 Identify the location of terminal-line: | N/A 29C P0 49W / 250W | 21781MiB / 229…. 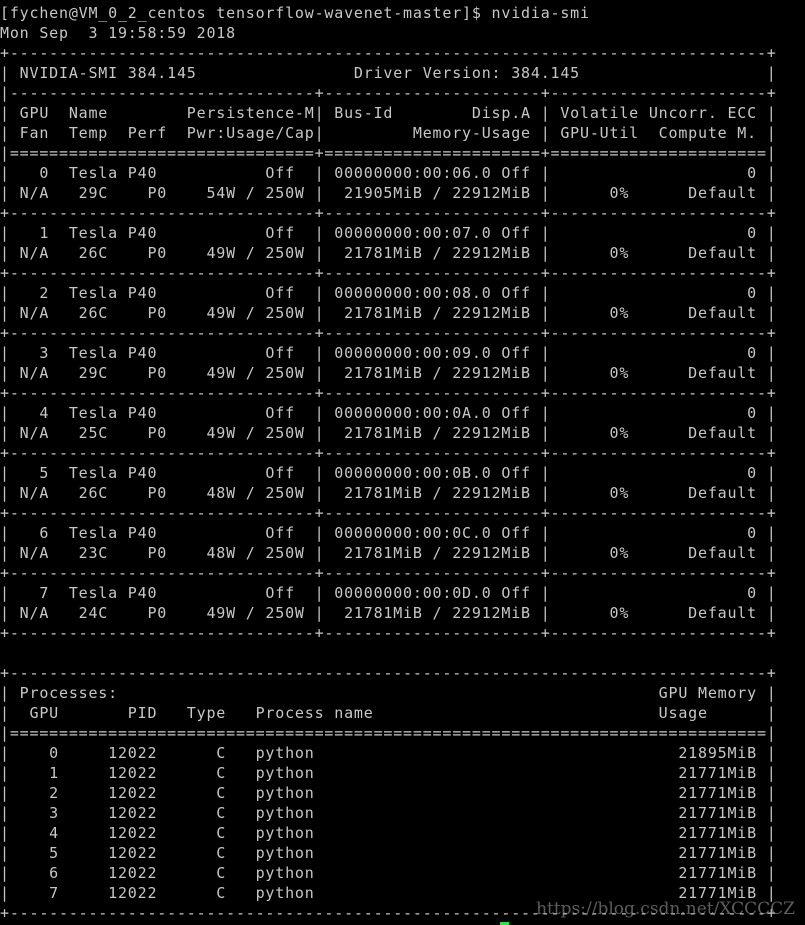
(388, 373).